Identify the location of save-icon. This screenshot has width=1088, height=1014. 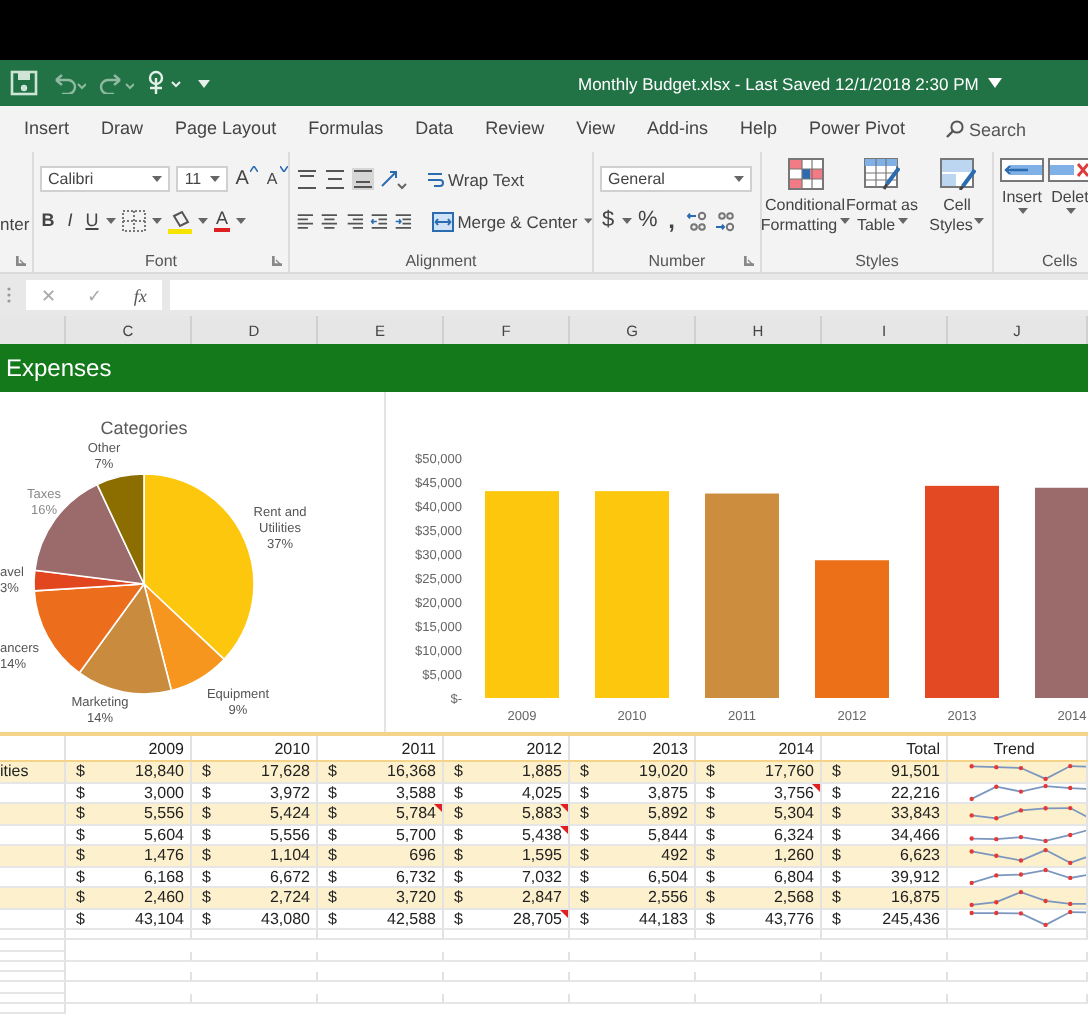
(24, 83).